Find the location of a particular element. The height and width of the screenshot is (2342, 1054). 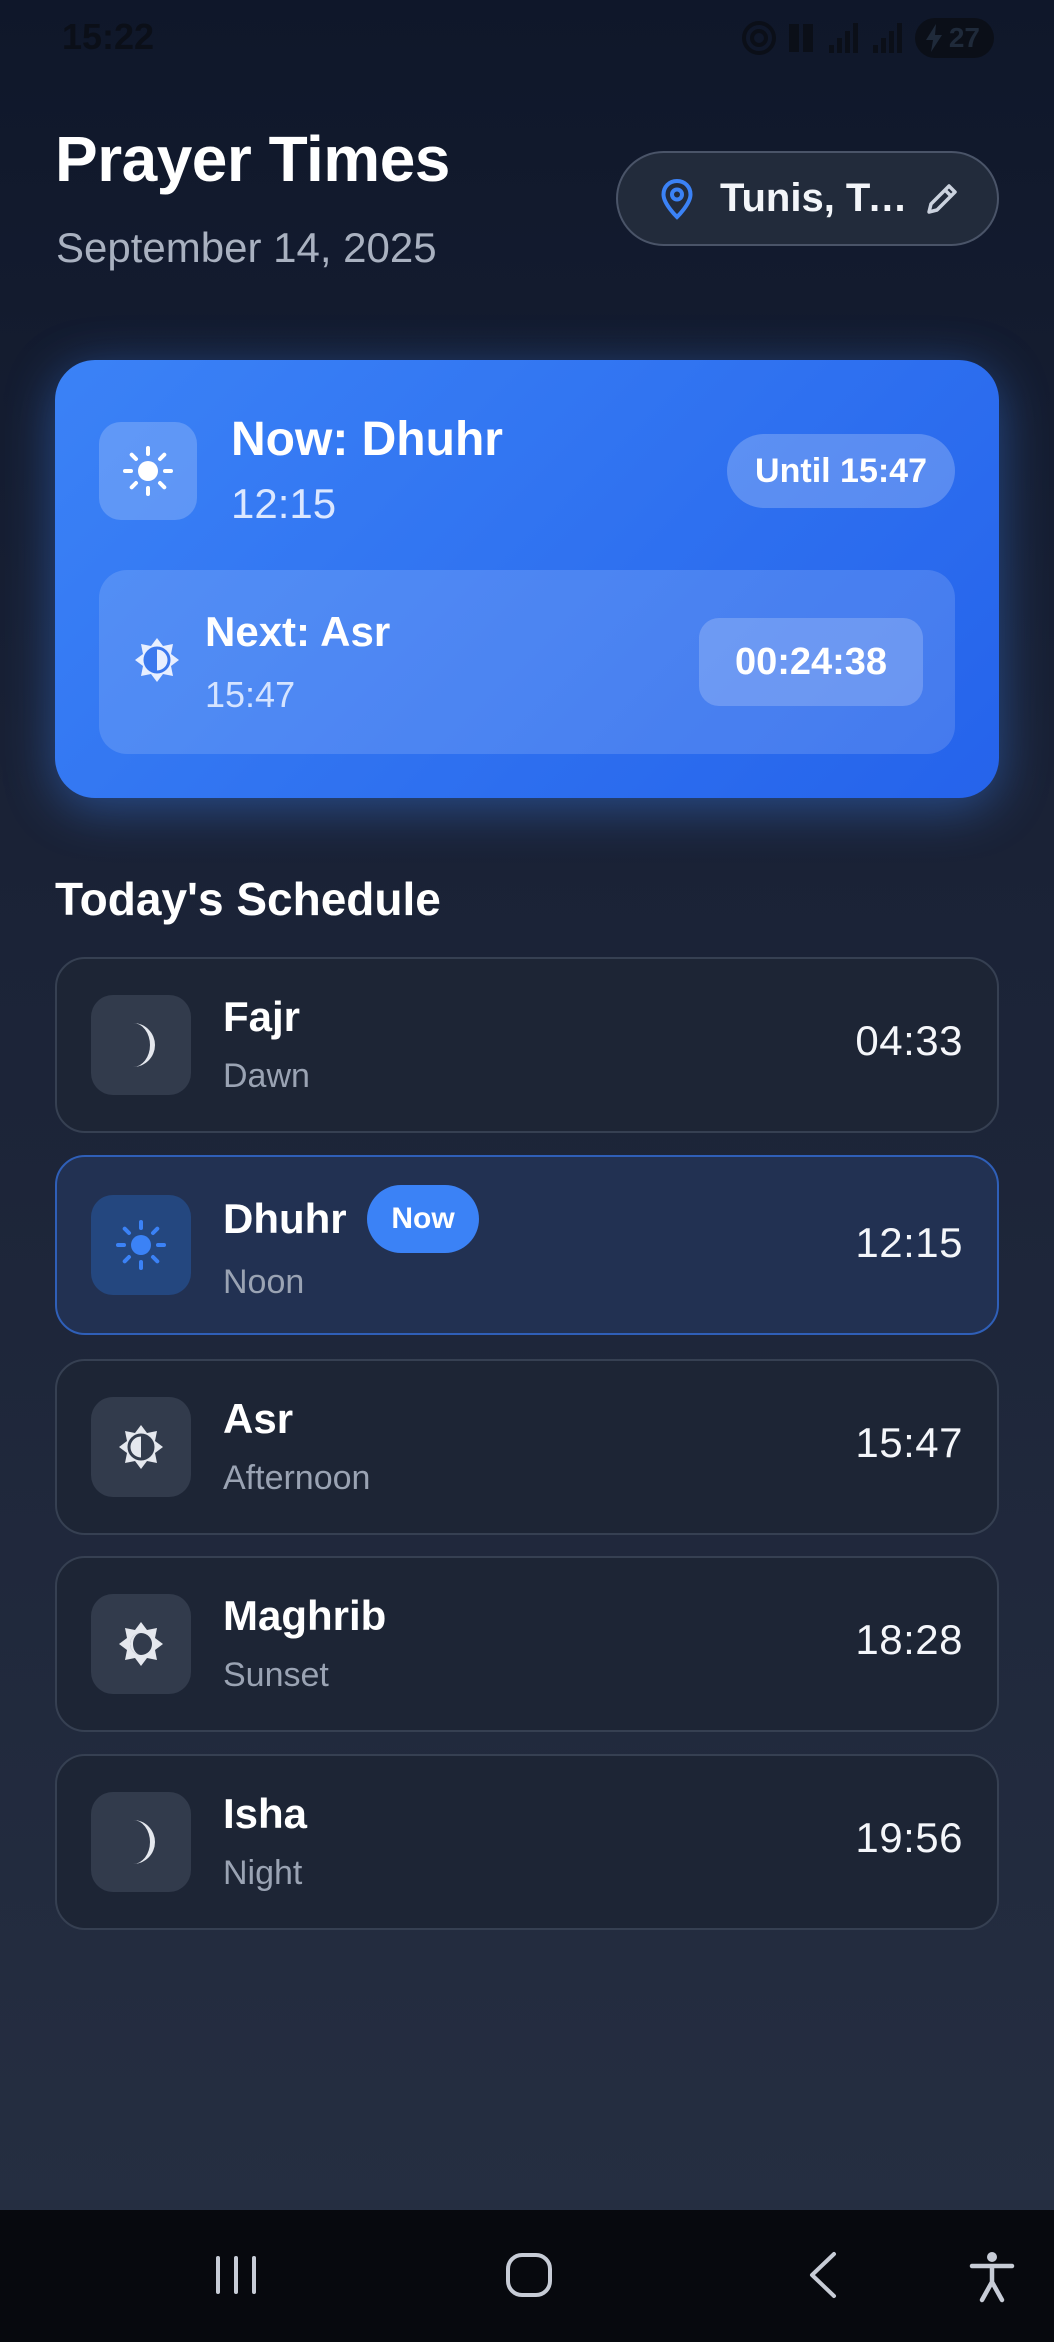

status-bar: 15:22 27 is located at coordinates (527, 39).